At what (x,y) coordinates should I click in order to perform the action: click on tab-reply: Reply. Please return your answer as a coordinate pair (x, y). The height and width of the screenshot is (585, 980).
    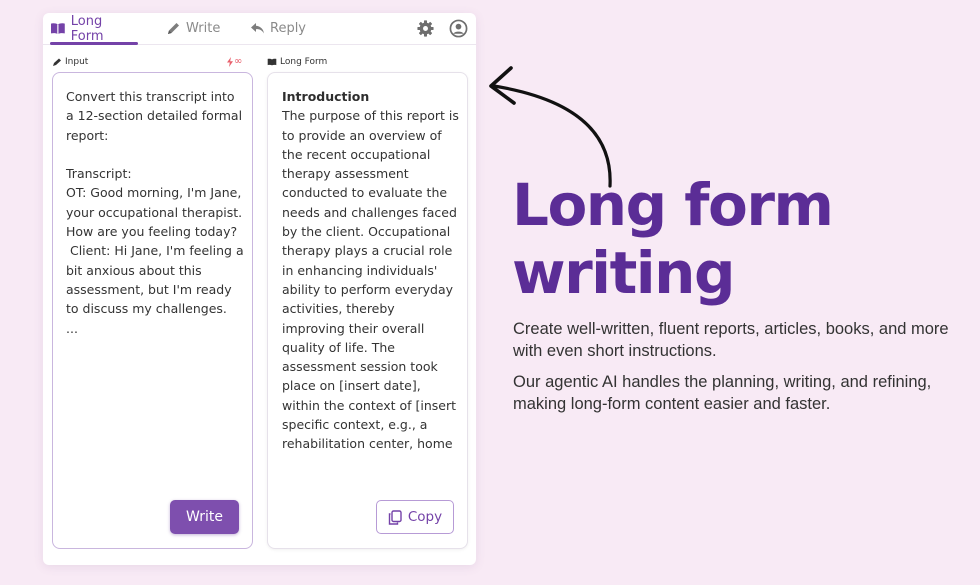
    Looking at the image, I should click on (278, 28).